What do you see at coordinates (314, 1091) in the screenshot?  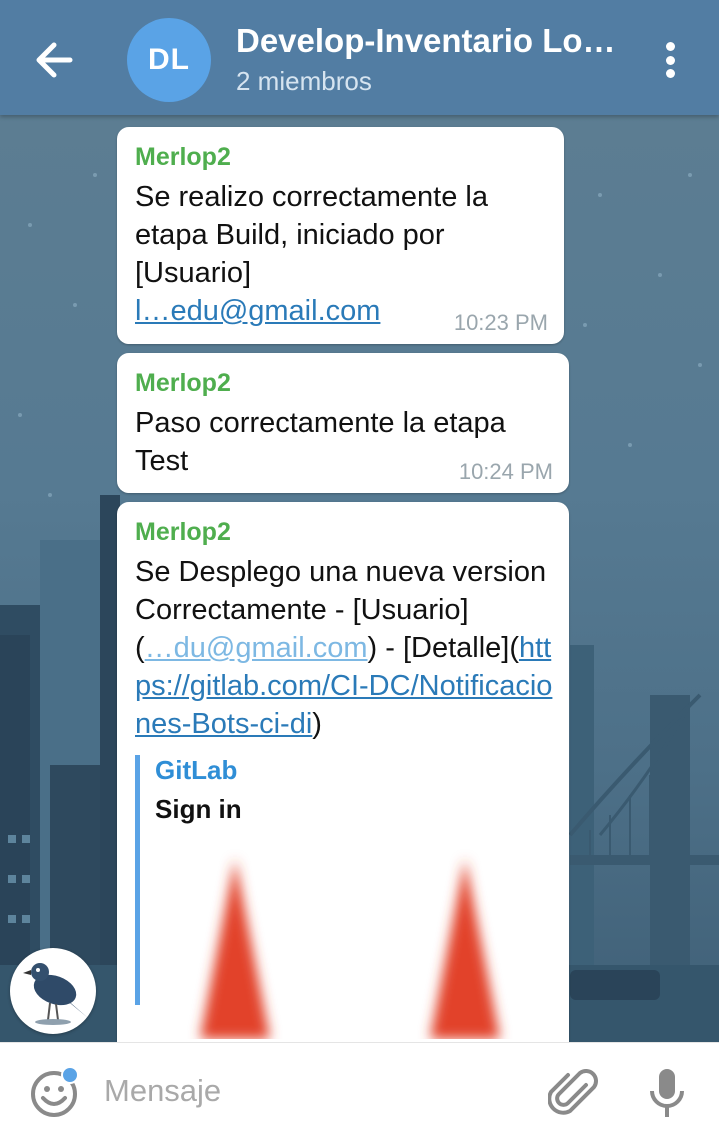 I see `message-input` at bounding box center [314, 1091].